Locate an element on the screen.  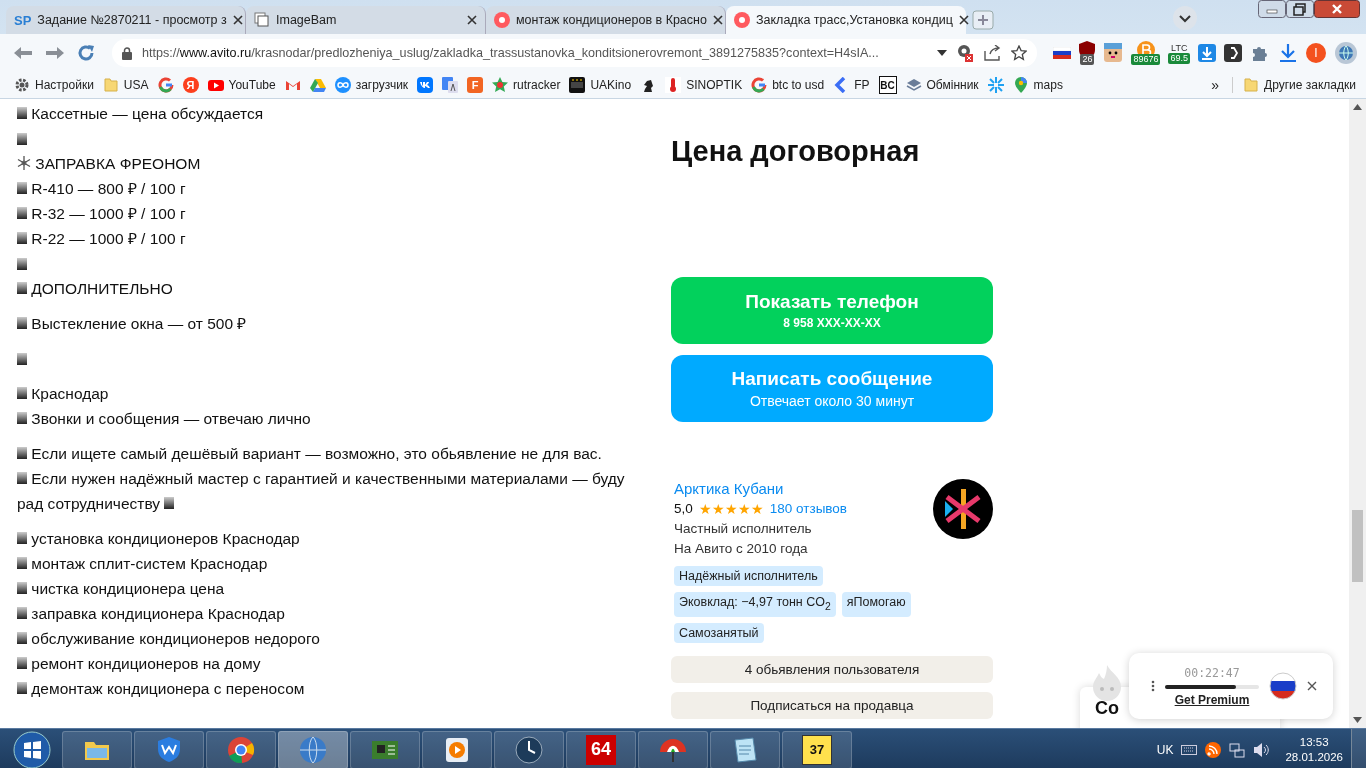
bookmark: USA is located at coordinates (125, 85).